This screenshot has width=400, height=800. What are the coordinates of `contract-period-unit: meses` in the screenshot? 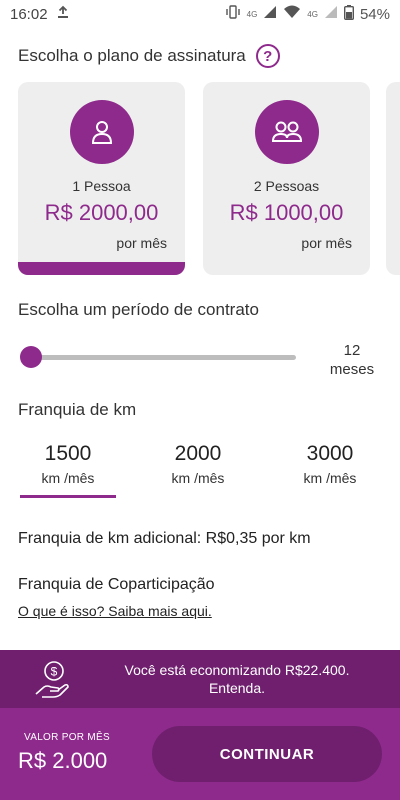 It's located at (352, 369).